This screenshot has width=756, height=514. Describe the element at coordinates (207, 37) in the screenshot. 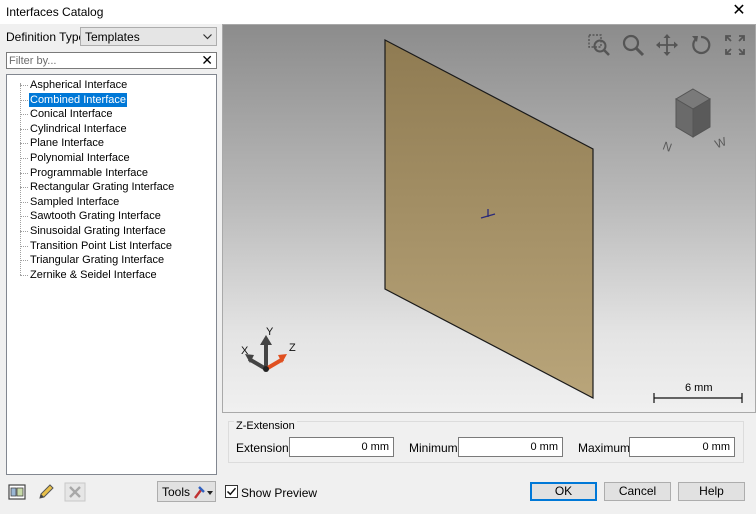

I see `chevron-down-icon` at that location.